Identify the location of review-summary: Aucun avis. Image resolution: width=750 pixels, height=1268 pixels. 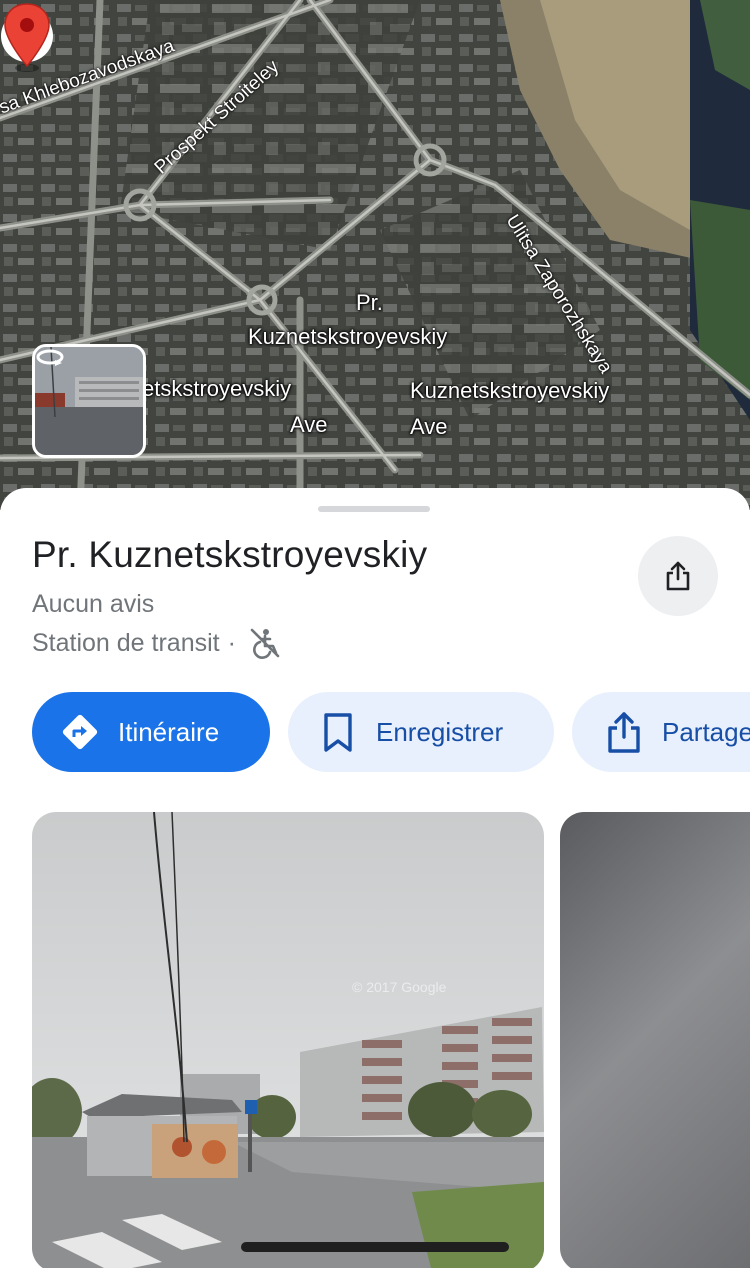
(93, 604).